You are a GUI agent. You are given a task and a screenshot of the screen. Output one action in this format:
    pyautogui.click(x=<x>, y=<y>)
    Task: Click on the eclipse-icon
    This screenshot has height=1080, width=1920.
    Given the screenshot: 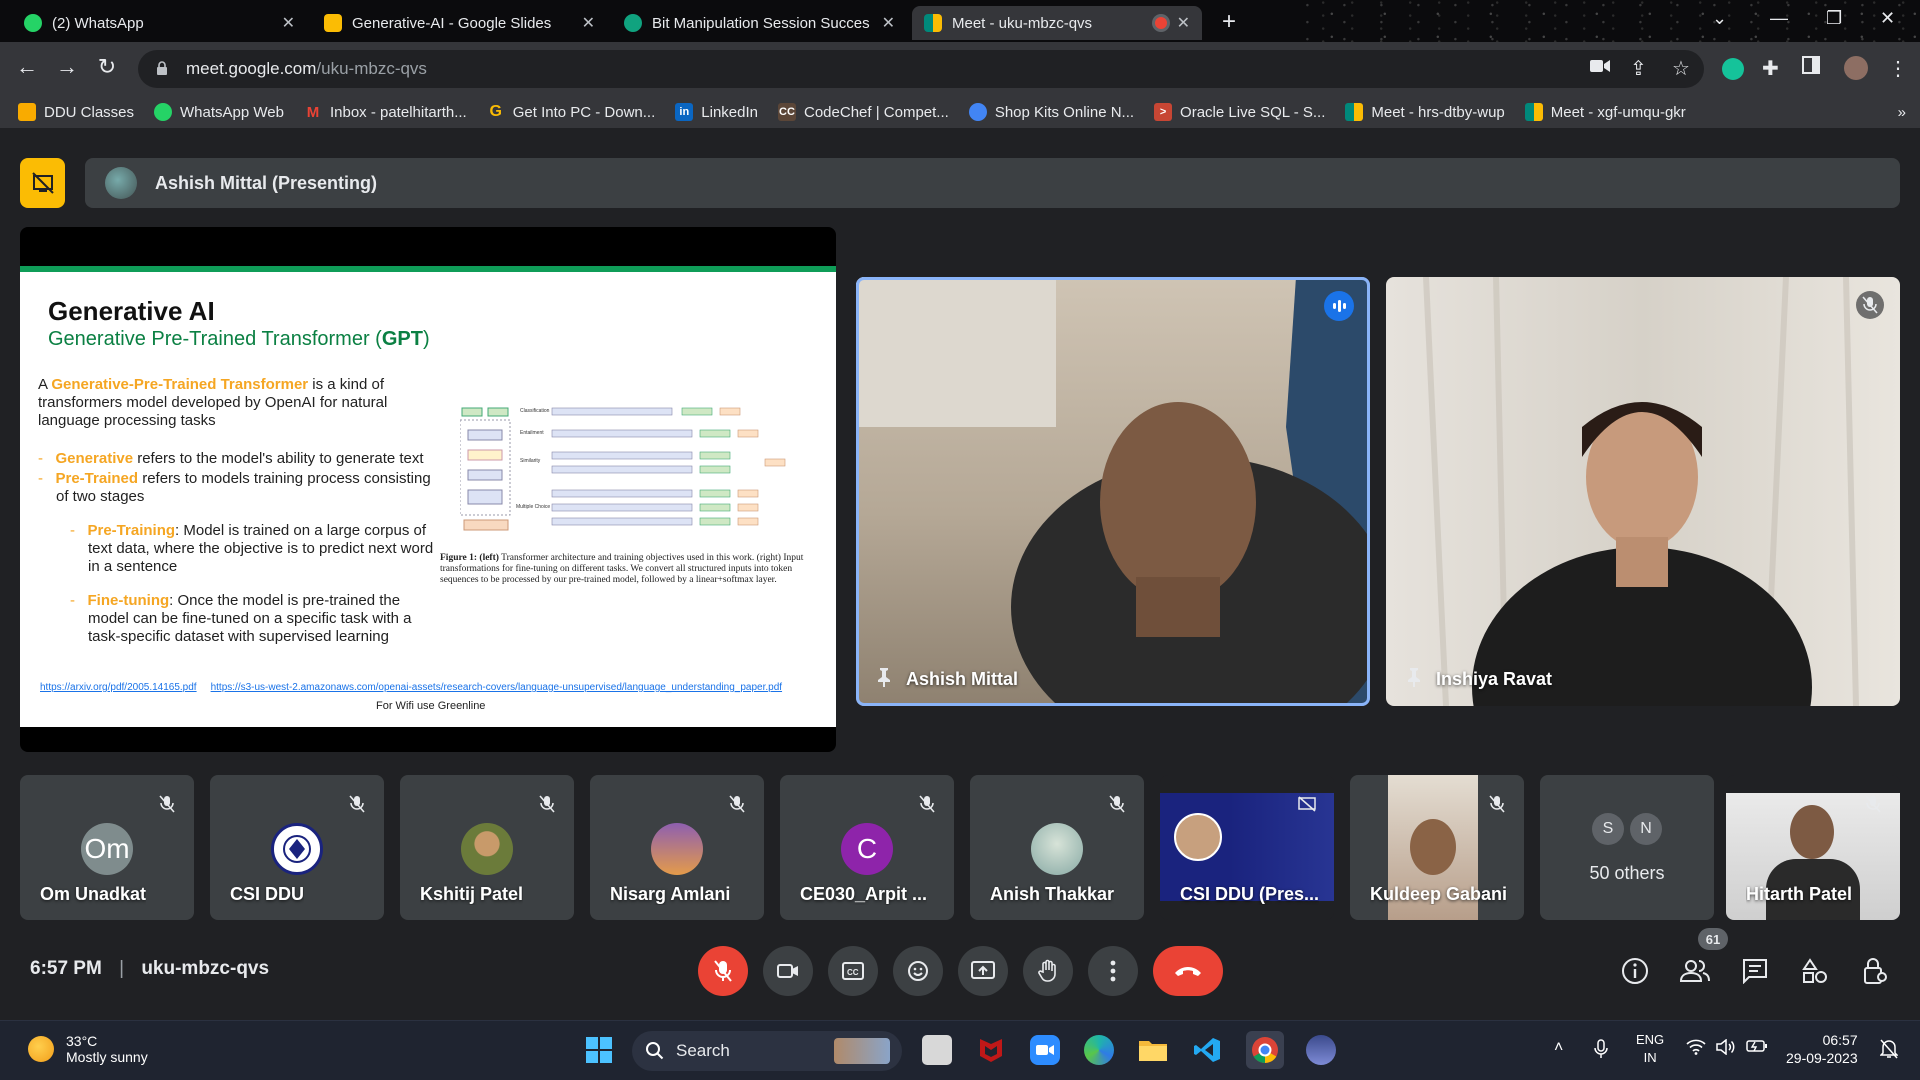 What is the action you would take?
    pyautogui.click(x=1321, y=1050)
    